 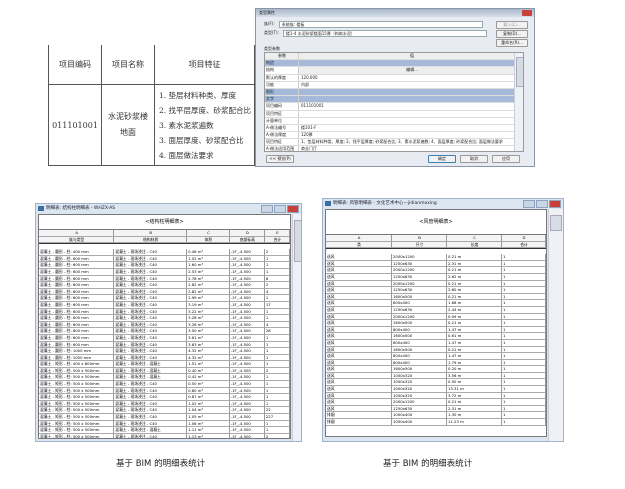 I want to click on column-header: 尺寸, so click(x=419, y=245).